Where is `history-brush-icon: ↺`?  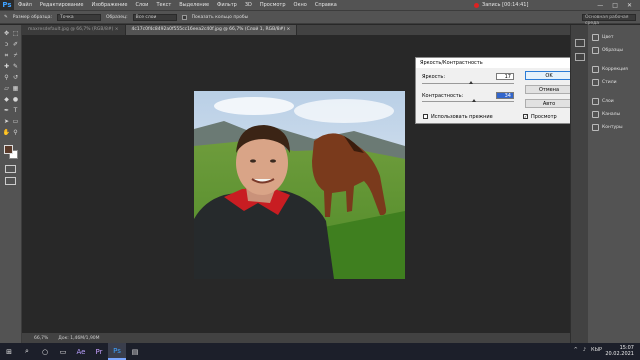
history-brush-icon: ↺ is located at coordinates (15, 77).